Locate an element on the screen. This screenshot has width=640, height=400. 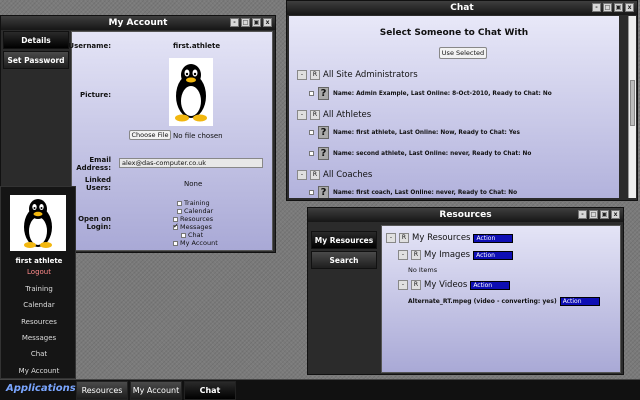
menu-chat: Chat is located at coordinates (39, 354).